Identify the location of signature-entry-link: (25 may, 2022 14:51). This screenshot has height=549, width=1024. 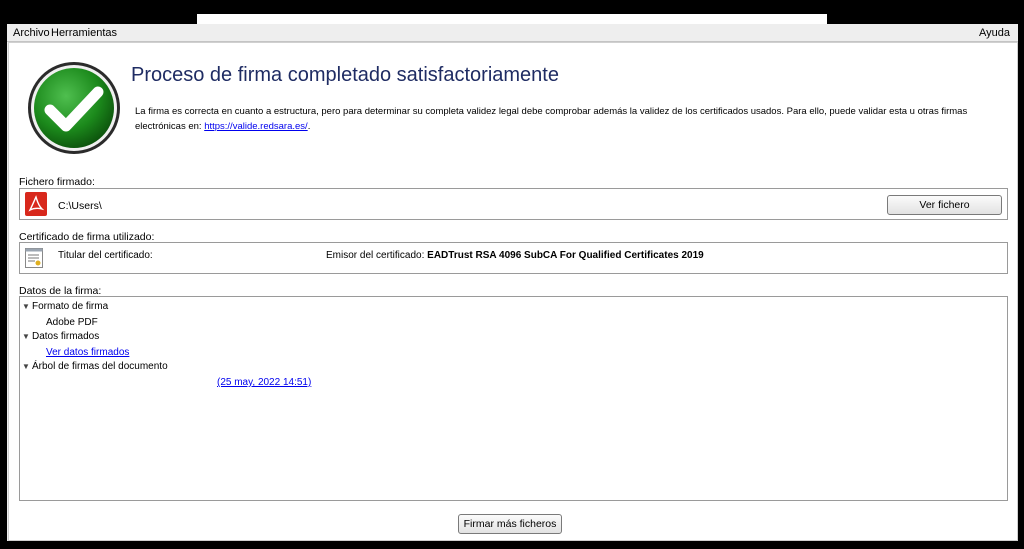
(264, 382).